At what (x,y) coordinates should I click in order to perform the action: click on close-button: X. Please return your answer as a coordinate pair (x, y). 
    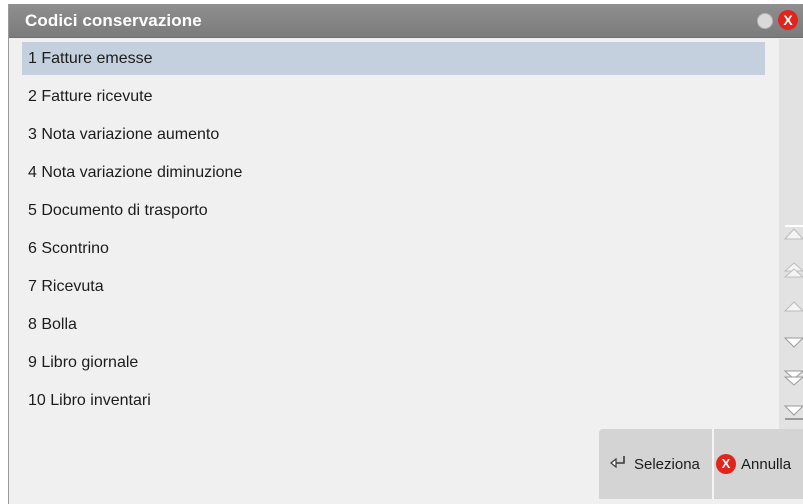
    Looking at the image, I should click on (788, 20).